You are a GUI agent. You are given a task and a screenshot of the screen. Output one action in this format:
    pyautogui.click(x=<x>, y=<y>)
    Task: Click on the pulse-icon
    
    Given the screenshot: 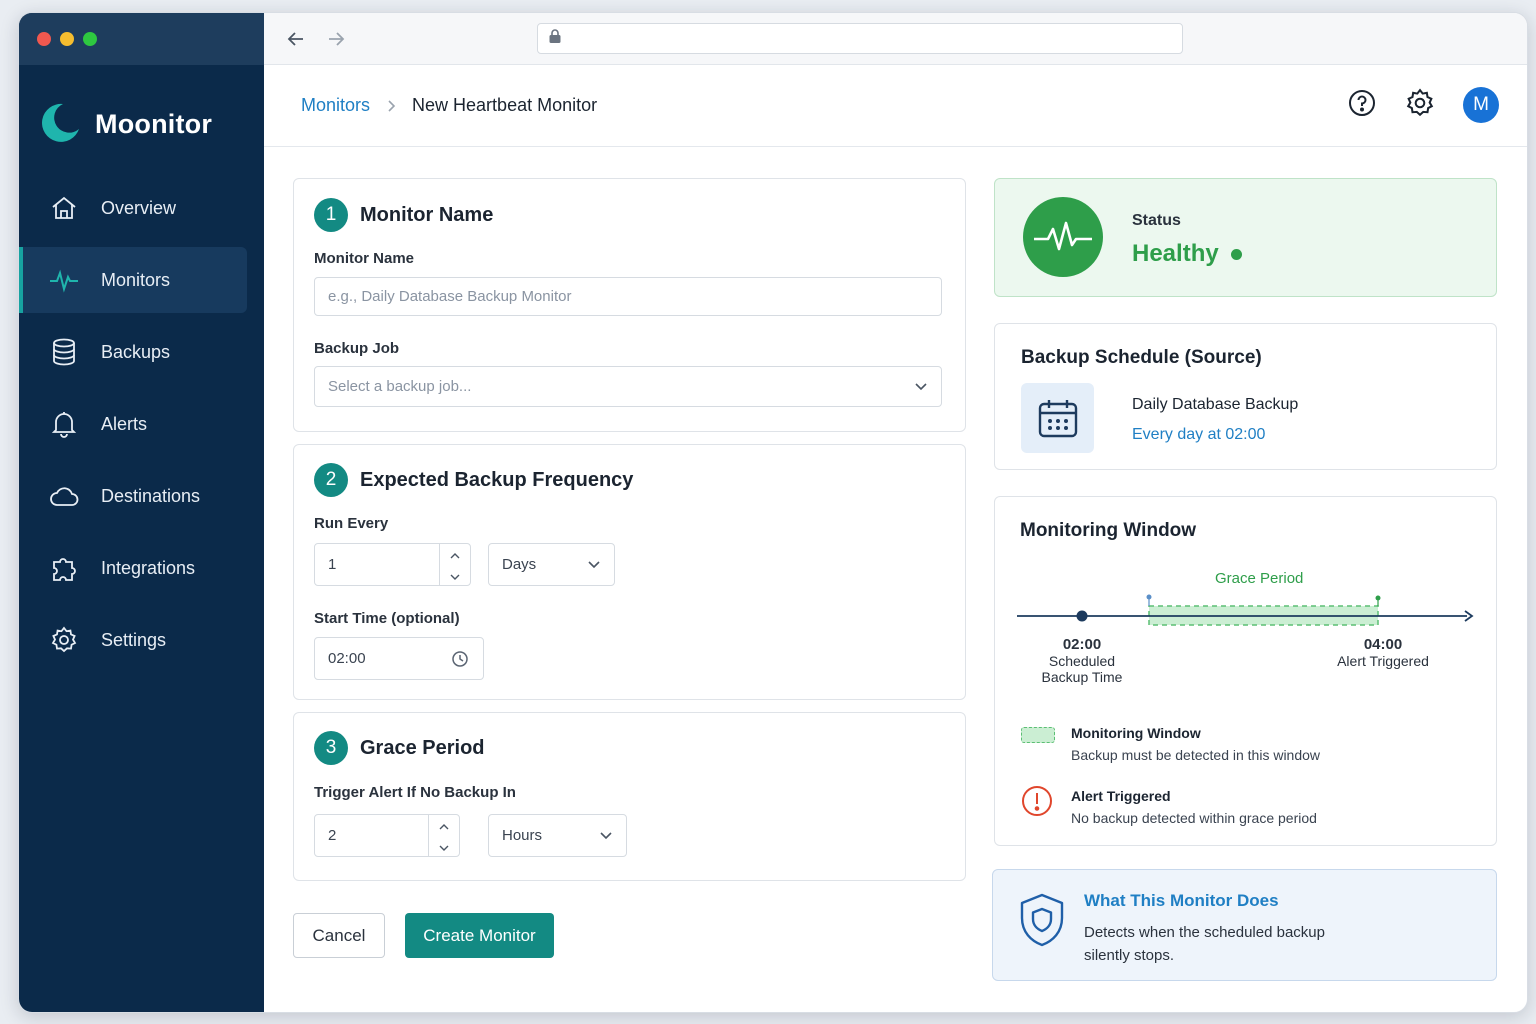 What is the action you would take?
    pyautogui.click(x=64, y=280)
    